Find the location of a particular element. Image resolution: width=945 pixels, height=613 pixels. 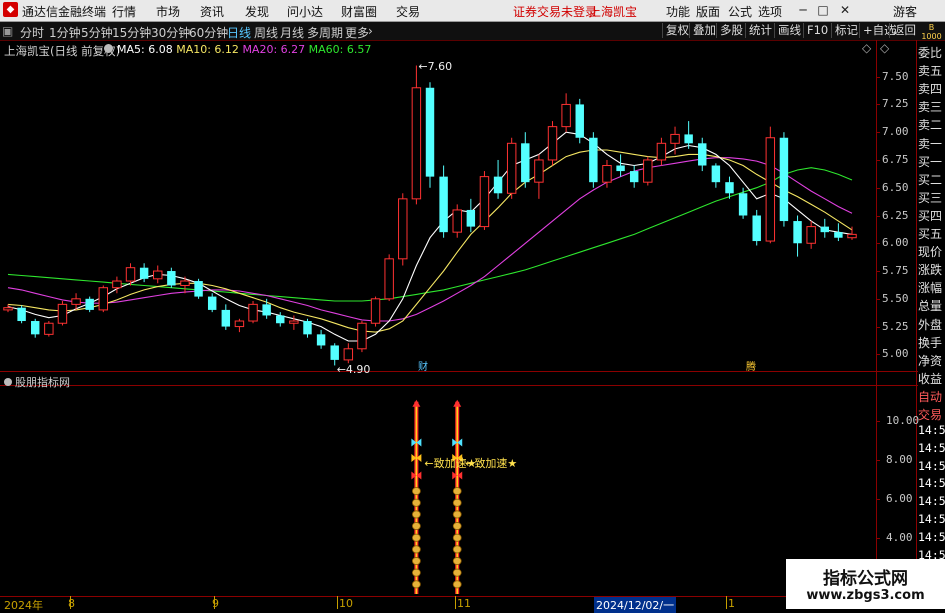

x-label-jan: 1 is located at coordinates (731, 603).